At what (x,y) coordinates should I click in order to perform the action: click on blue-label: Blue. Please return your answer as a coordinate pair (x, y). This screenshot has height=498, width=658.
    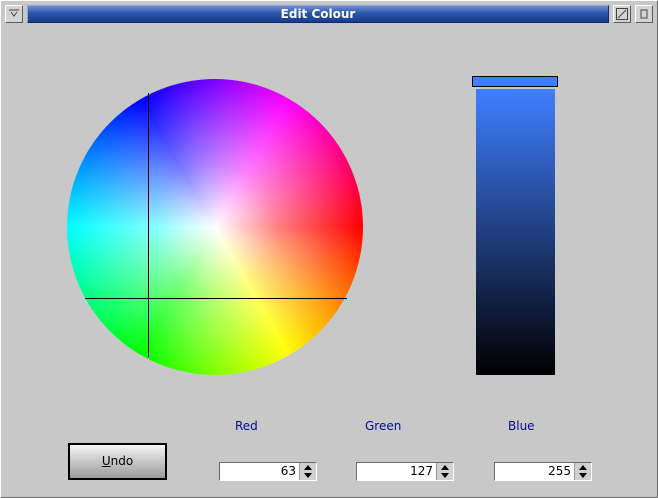
    Looking at the image, I should click on (521, 426).